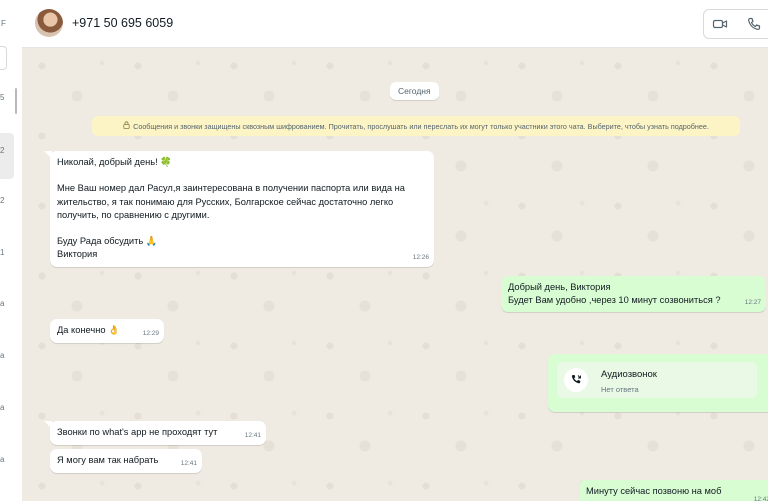  I want to click on chat-list-sidebar: F 5 2 2 1 a a a a, so click(11, 250).